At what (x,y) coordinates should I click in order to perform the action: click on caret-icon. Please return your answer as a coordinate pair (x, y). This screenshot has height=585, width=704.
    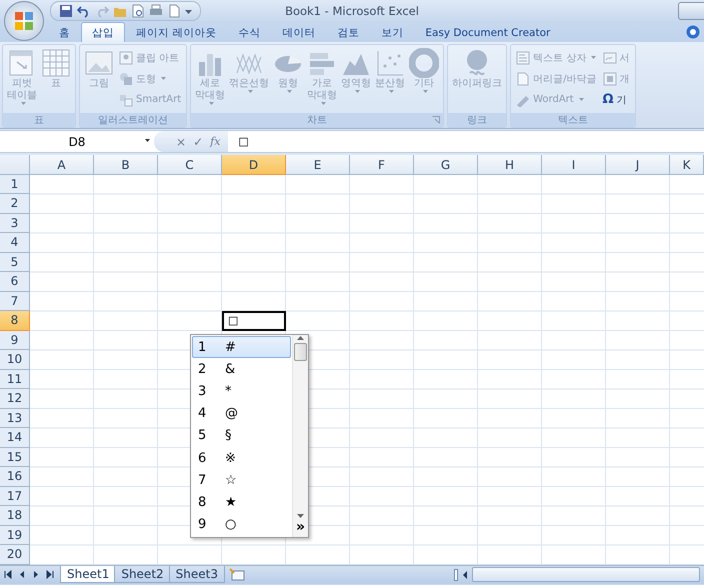
    Looking at the image, I should click on (147, 140).